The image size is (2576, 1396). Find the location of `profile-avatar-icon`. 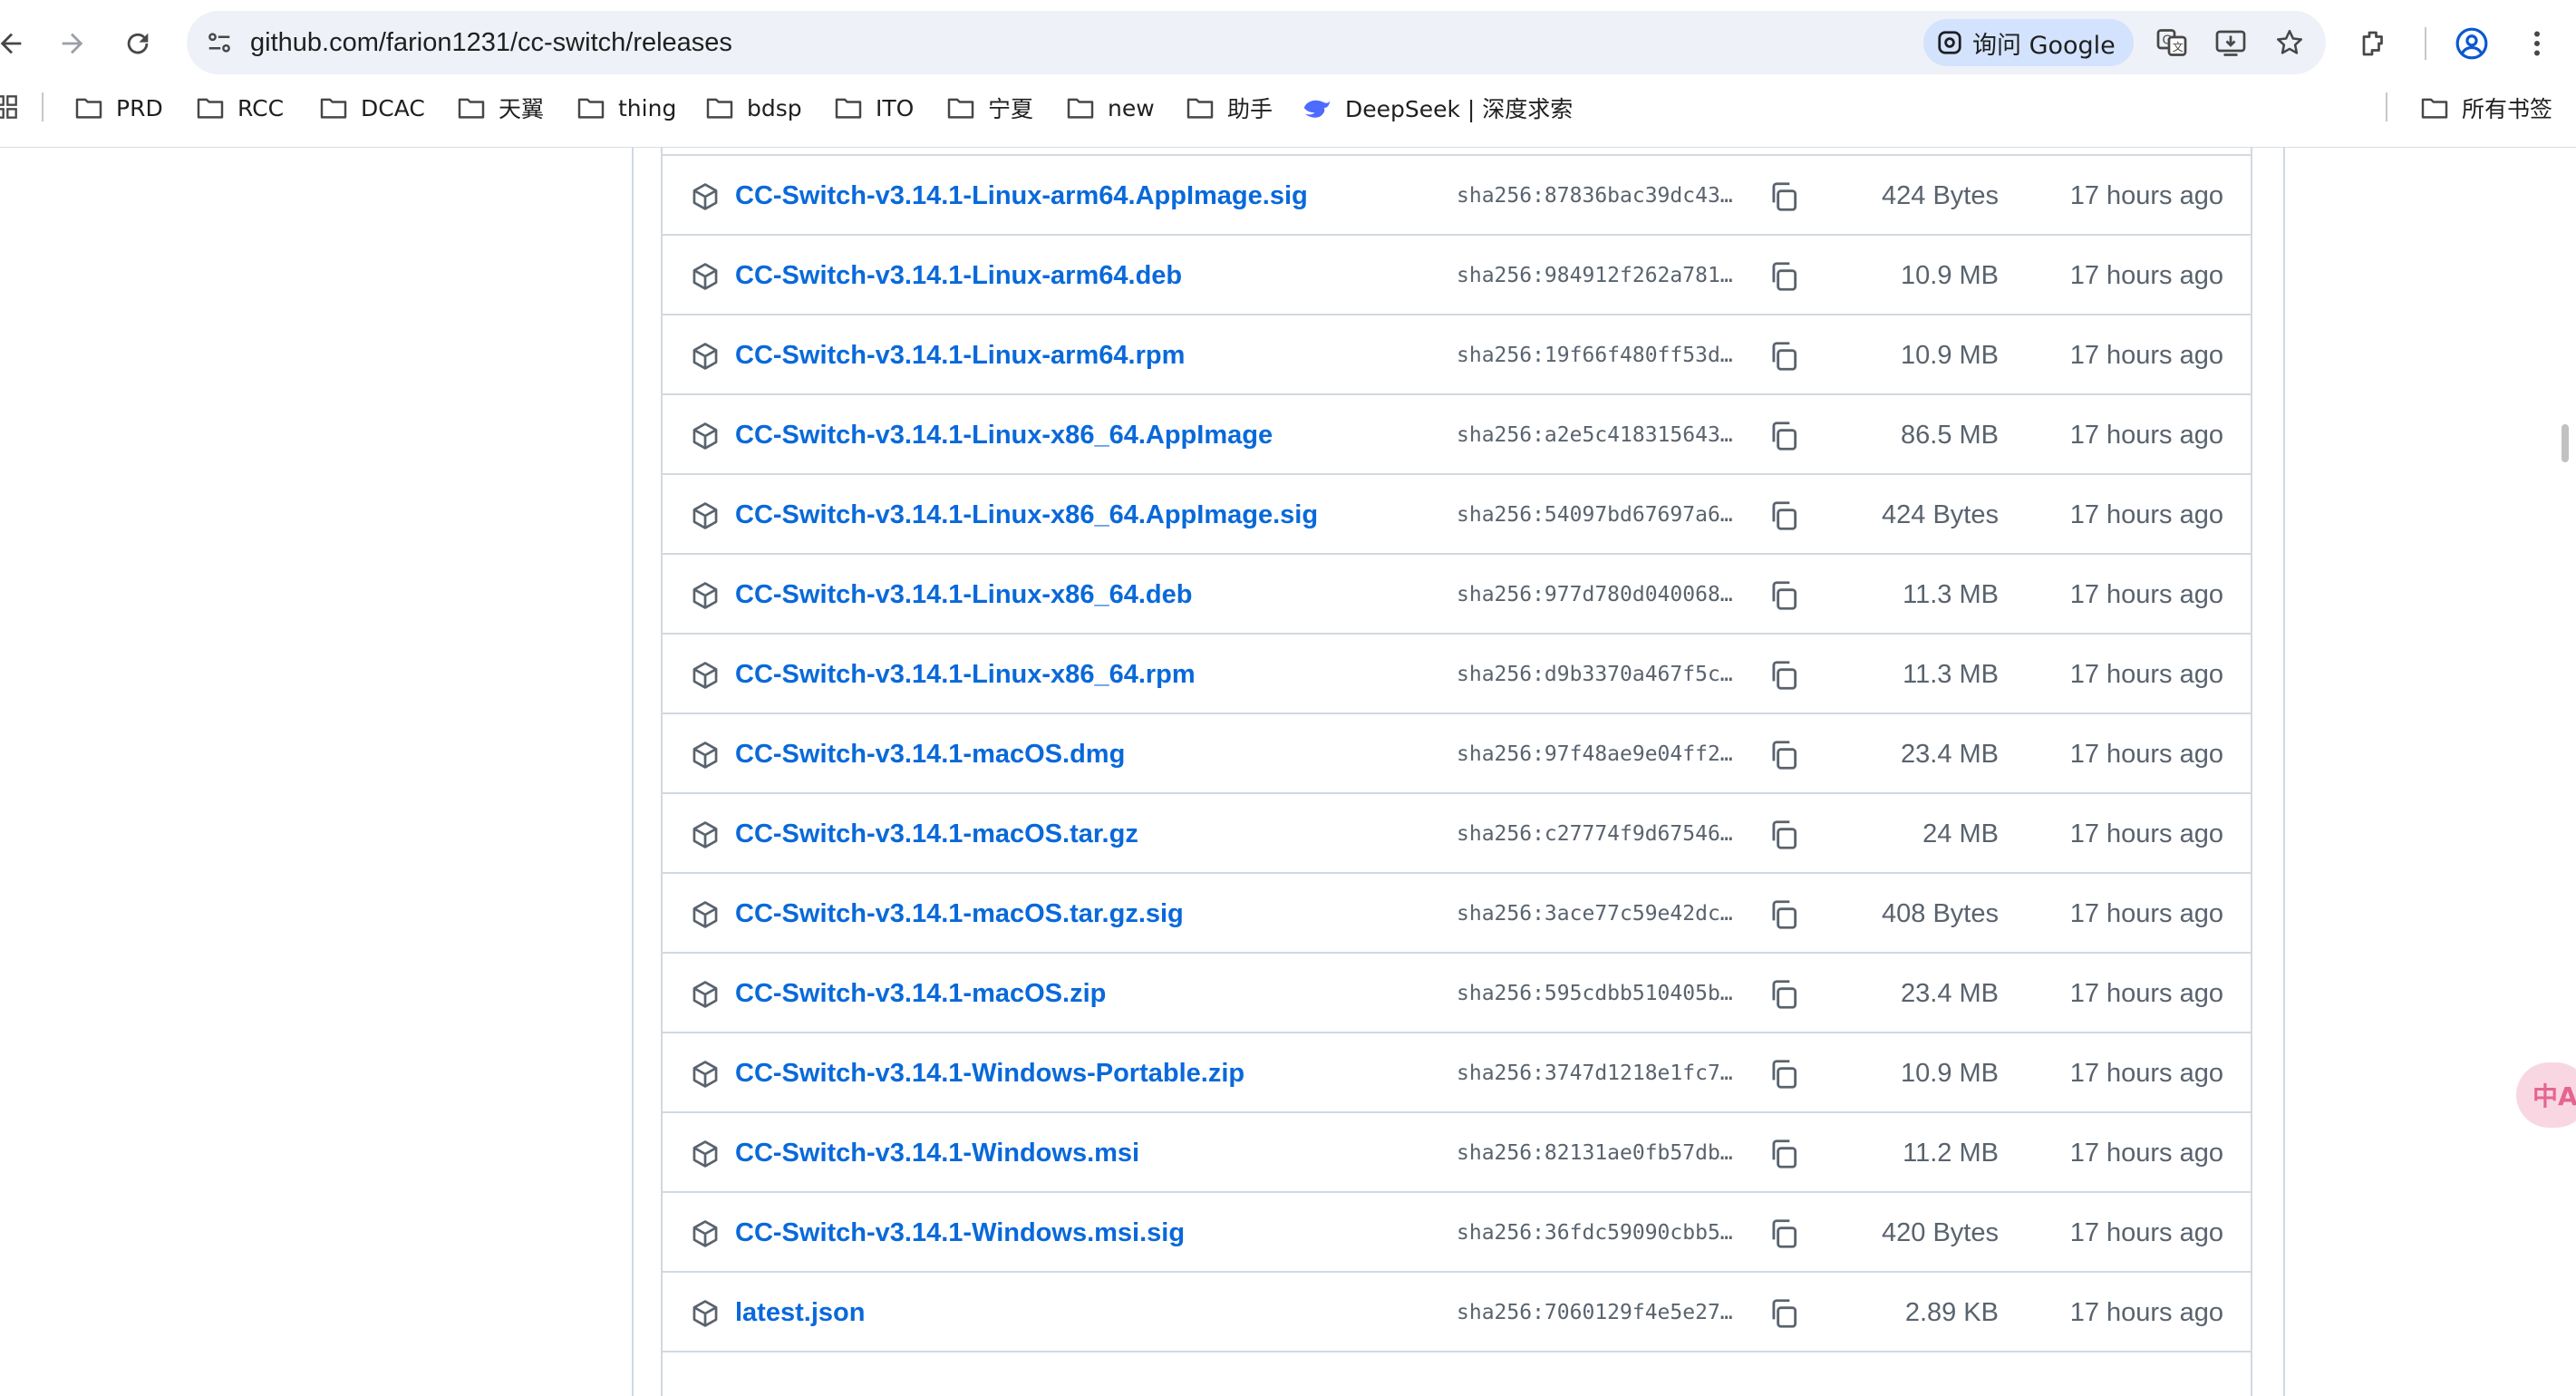

profile-avatar-icon is located at coordinates (2472, 43).